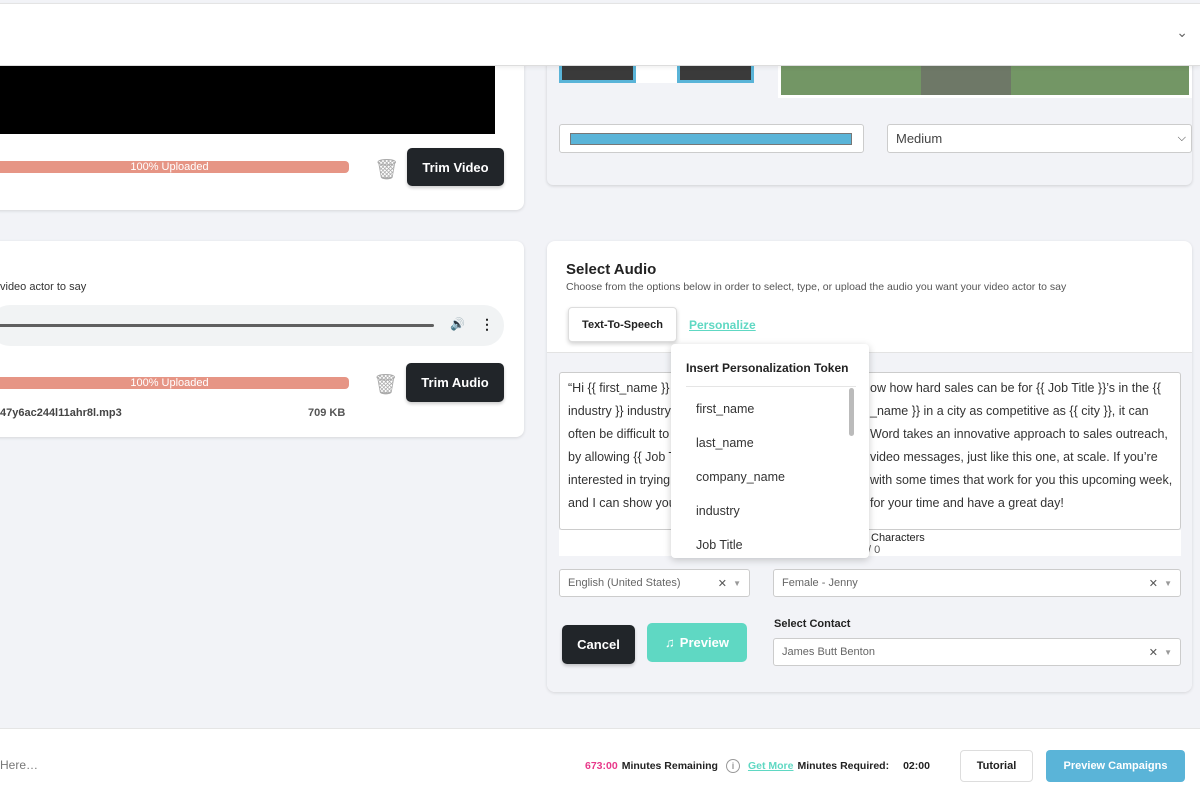  What do you see at coordinates (919, 138) in the screenshot?
I see `quality-select-value: Medium` at bounding box center [919, 138].